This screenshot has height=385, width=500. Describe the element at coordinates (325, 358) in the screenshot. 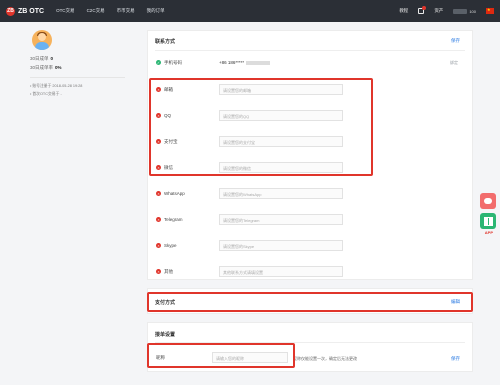

I see `nickname-hint: 昵称仅能设置一次，确定后无法更改` at that location.